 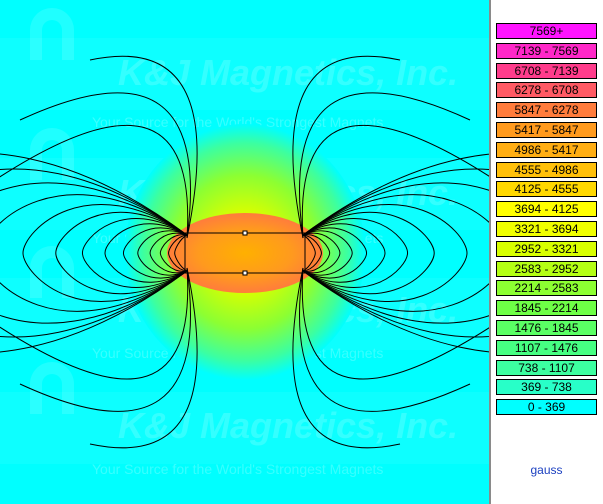 What do you see at coordinates (546, 228) in the screenshot?
I see `legend-item: 3321 - 3694` at bounding box center [546, 228].